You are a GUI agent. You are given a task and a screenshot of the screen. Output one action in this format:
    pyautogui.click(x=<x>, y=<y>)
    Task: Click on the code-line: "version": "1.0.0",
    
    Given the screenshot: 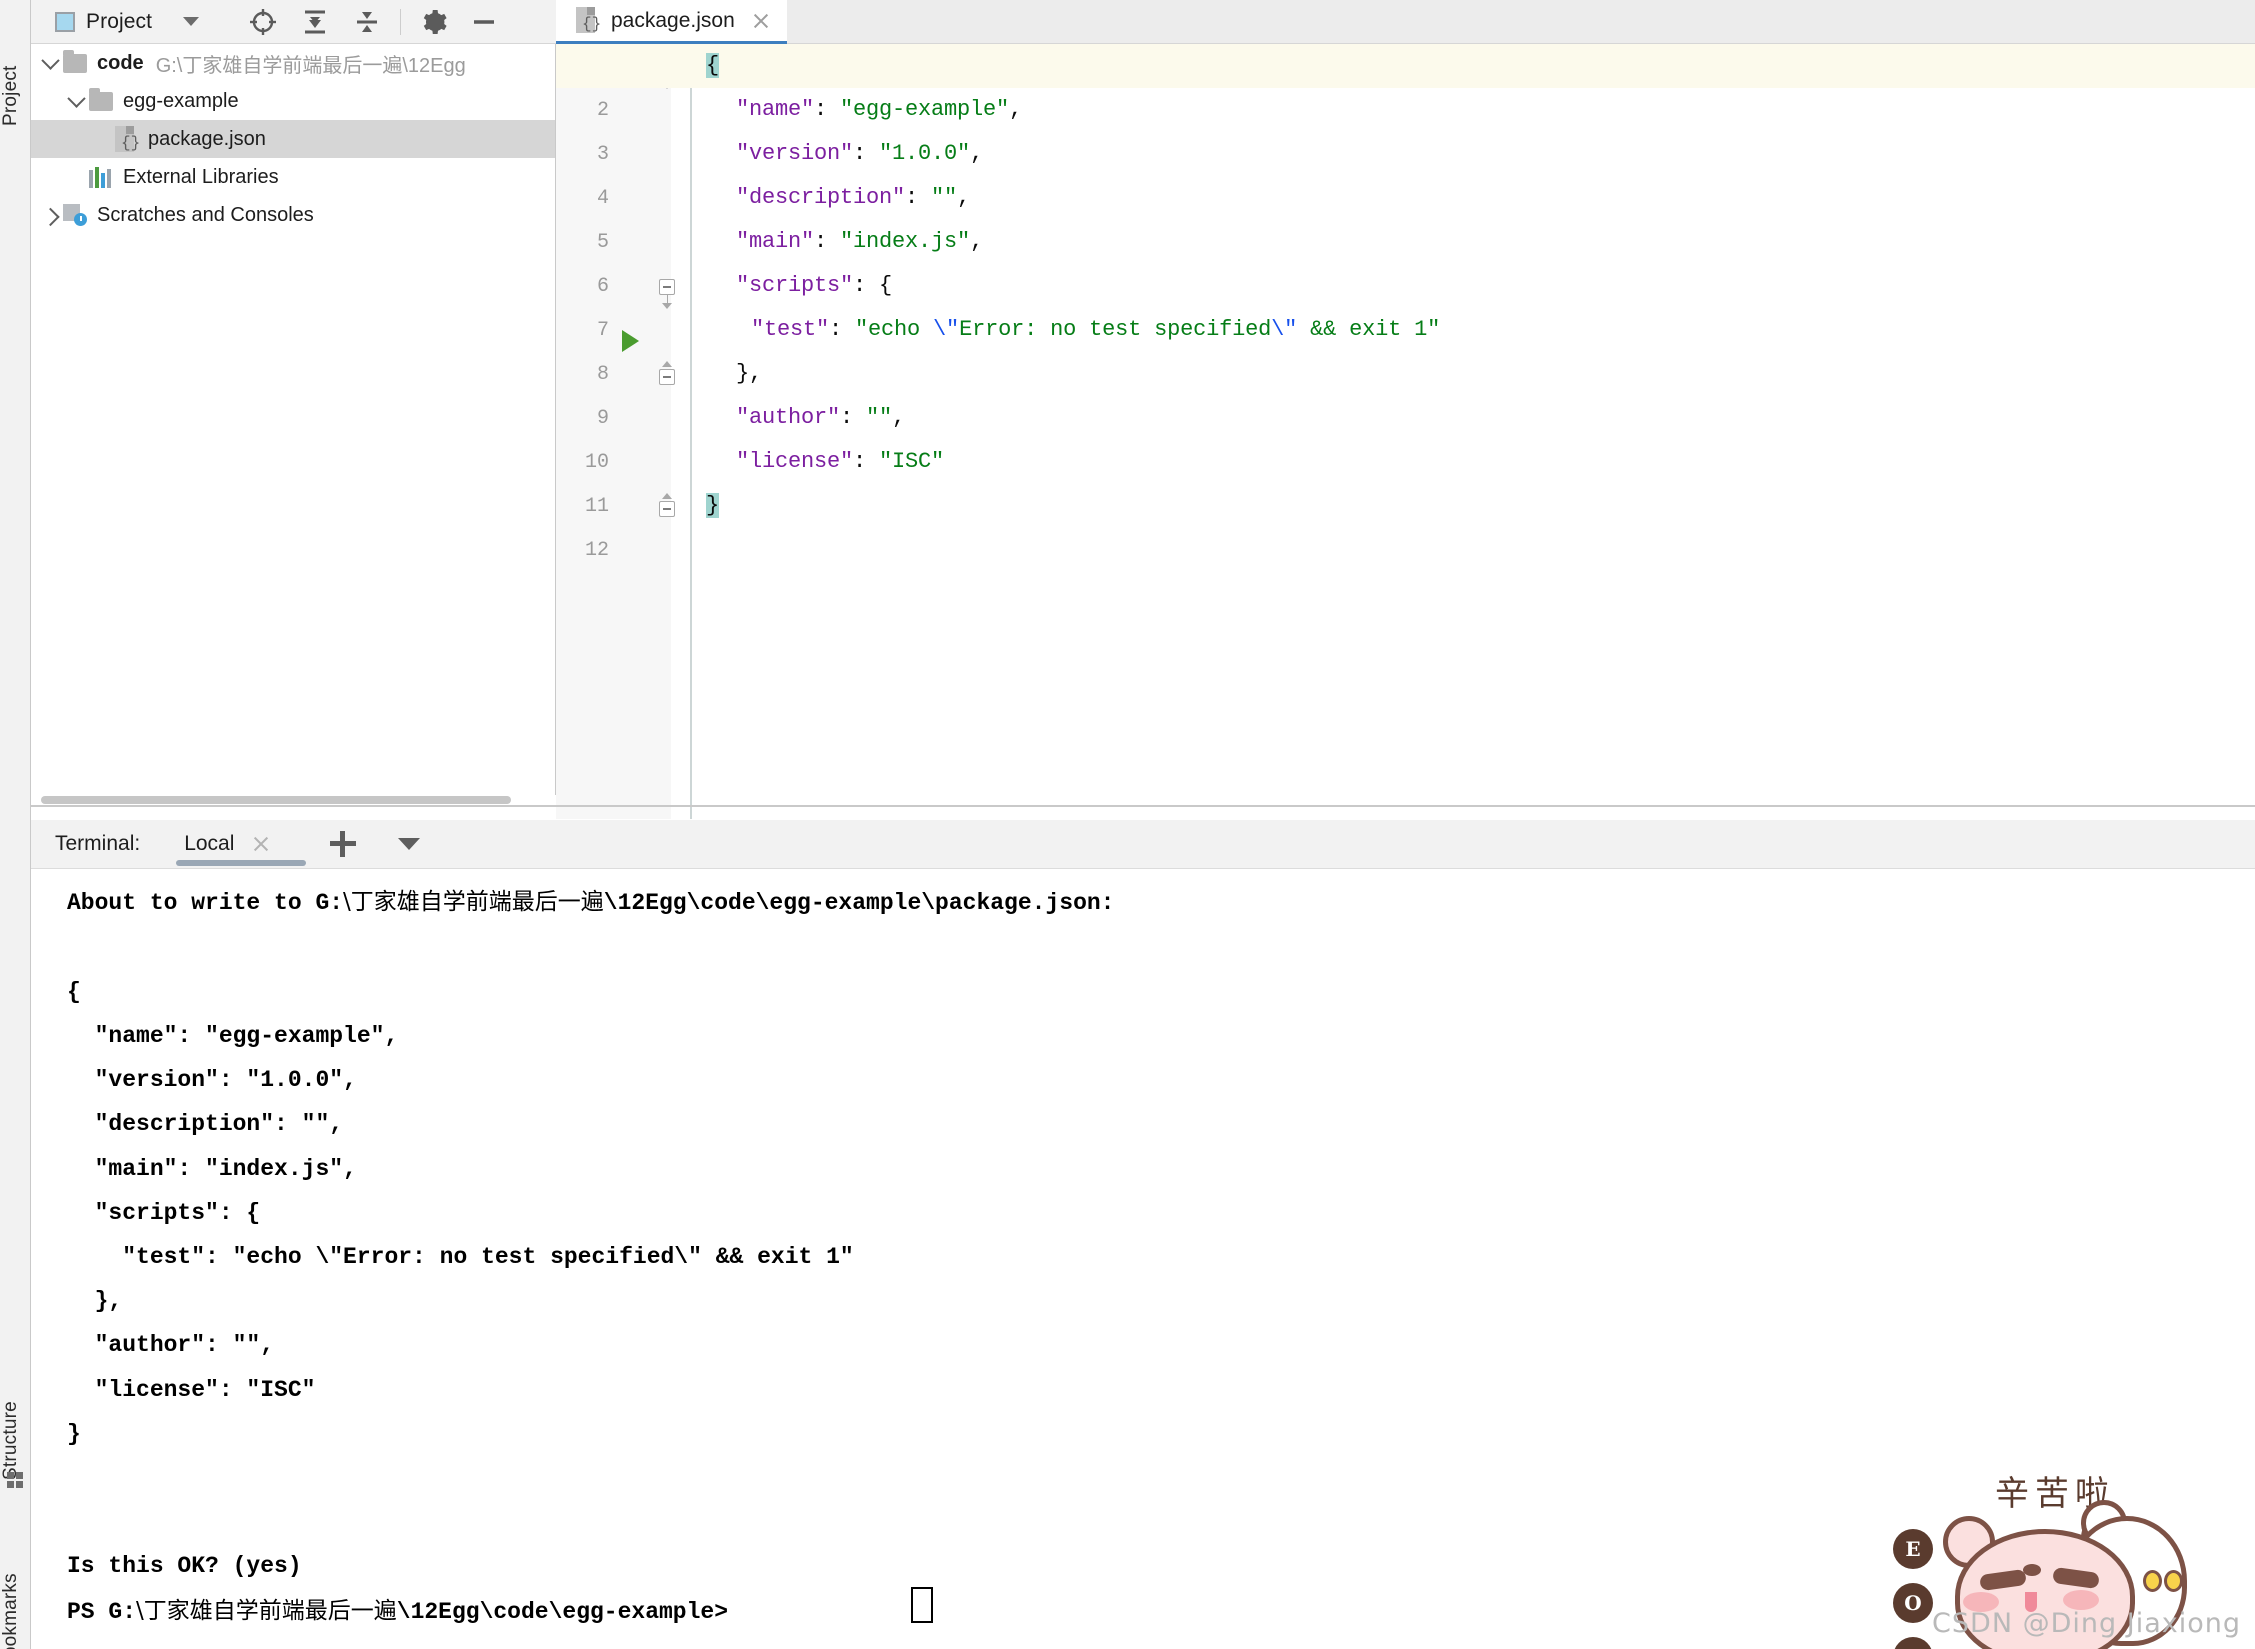 What is the action you would take?
    pyautogui.click(x=844, y=154)
    